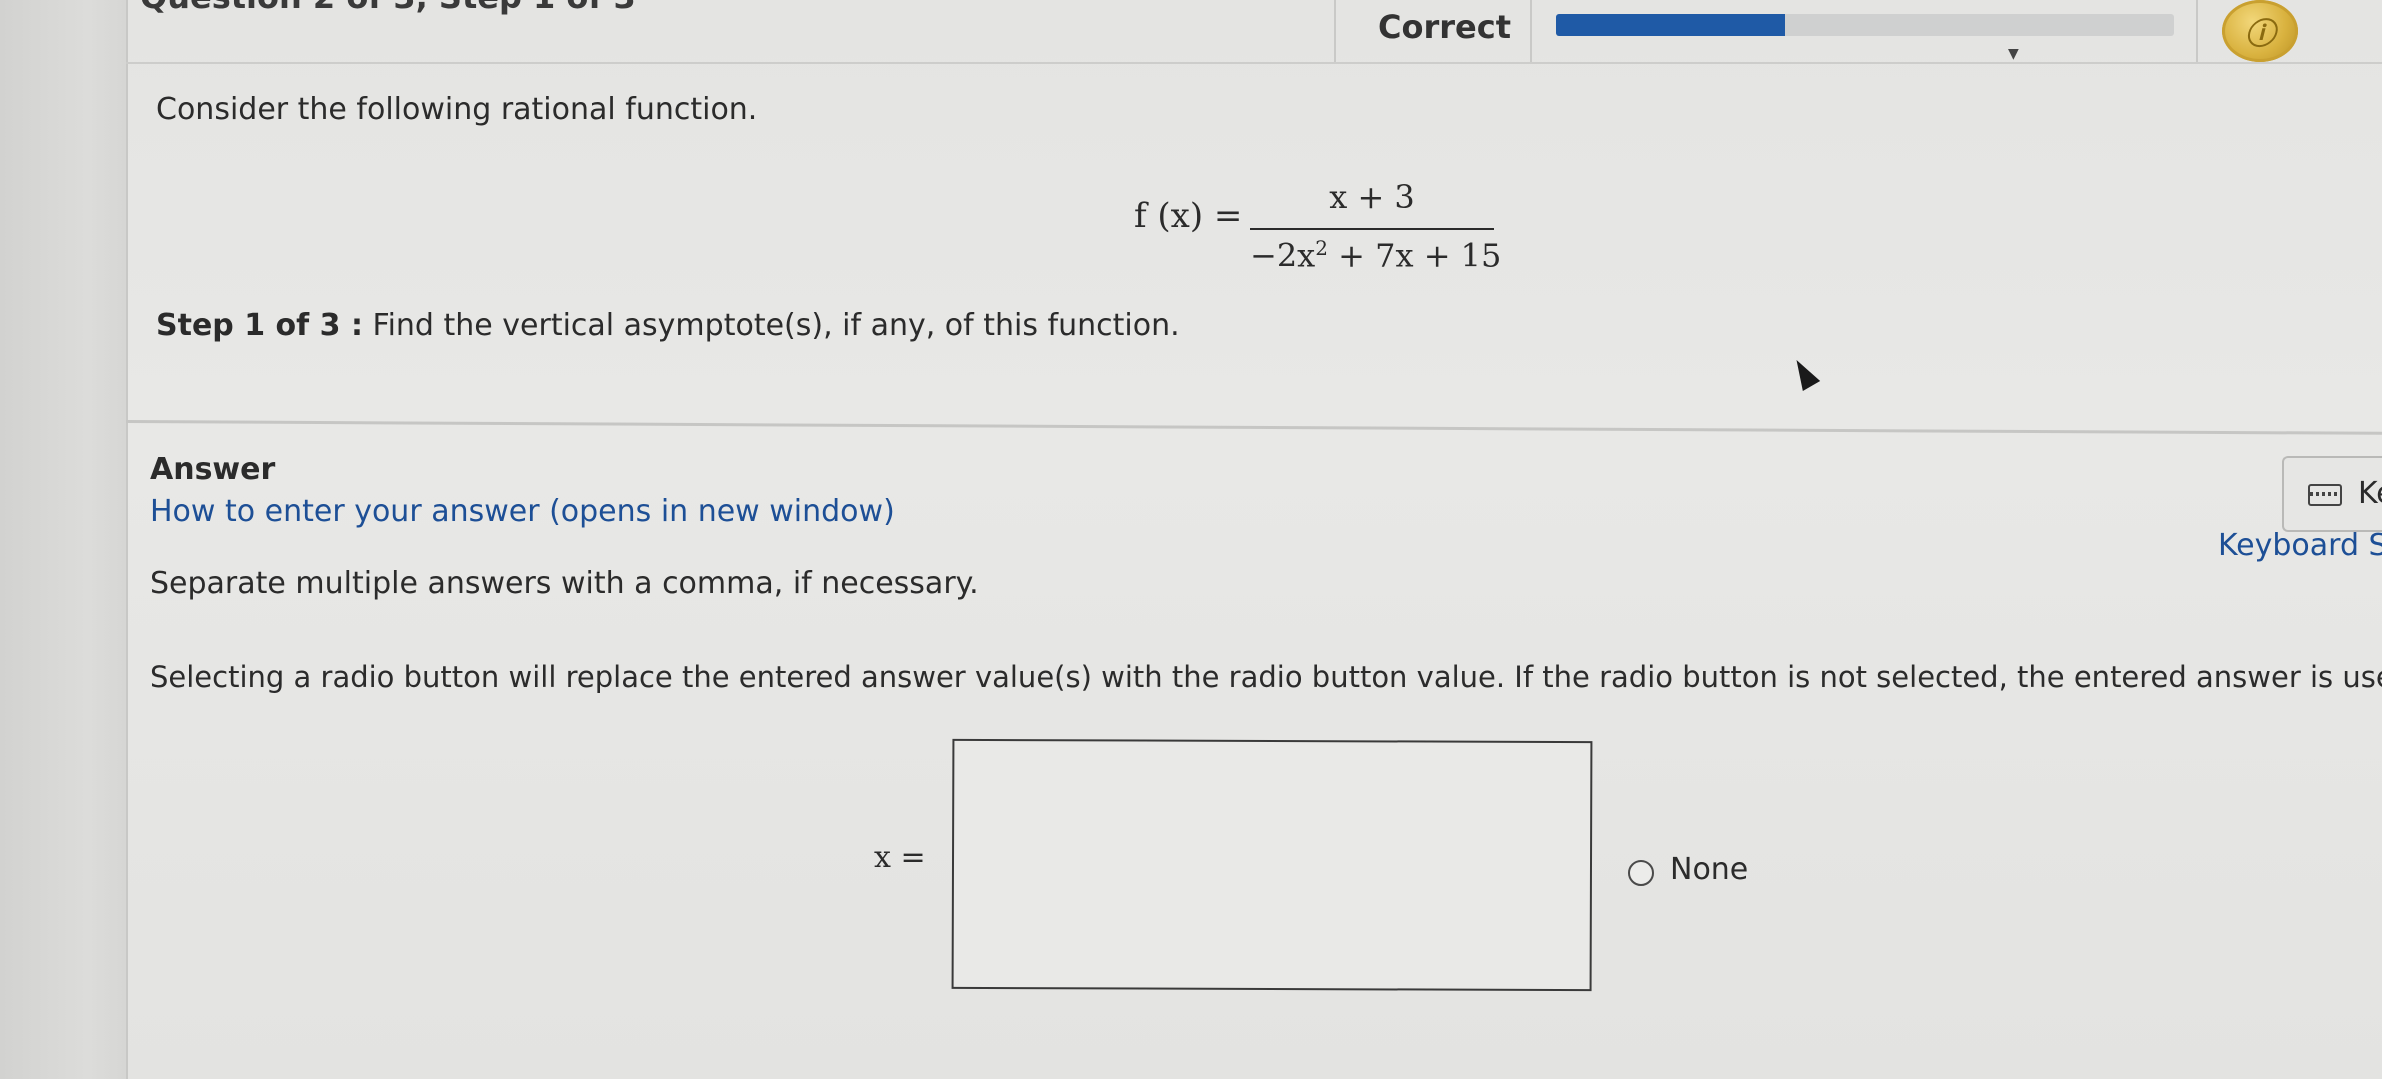  Describe the element at coordinates (1191, 32) in the screenshot. I see `header-bar: Question 2 of 3, Step 1 of 3 Correct ▼ ⓘ` at that location.